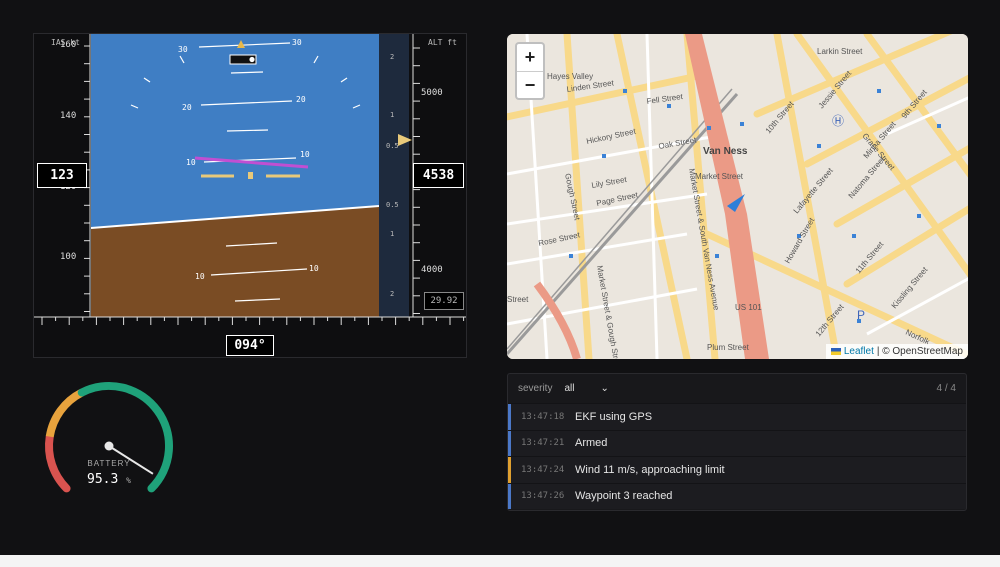 The height and width of the screenshot is (567, 1000). Describe the element at coordinates (432, 270) in the screenshot. I see `alt-tick-label: 4000` at that location.